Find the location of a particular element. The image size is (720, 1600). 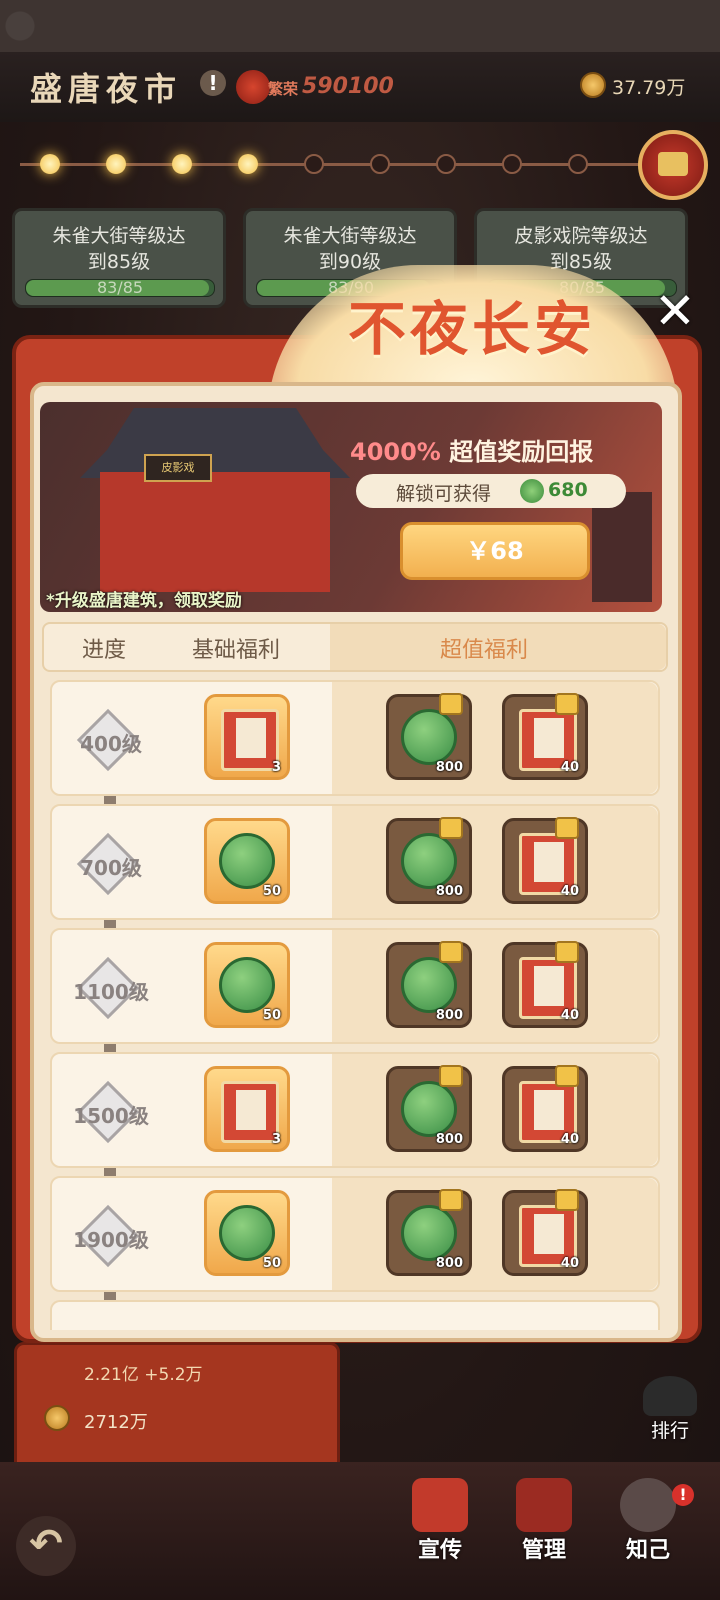

page-title: 盛唐夜市 is located at coordinates (106, 89).